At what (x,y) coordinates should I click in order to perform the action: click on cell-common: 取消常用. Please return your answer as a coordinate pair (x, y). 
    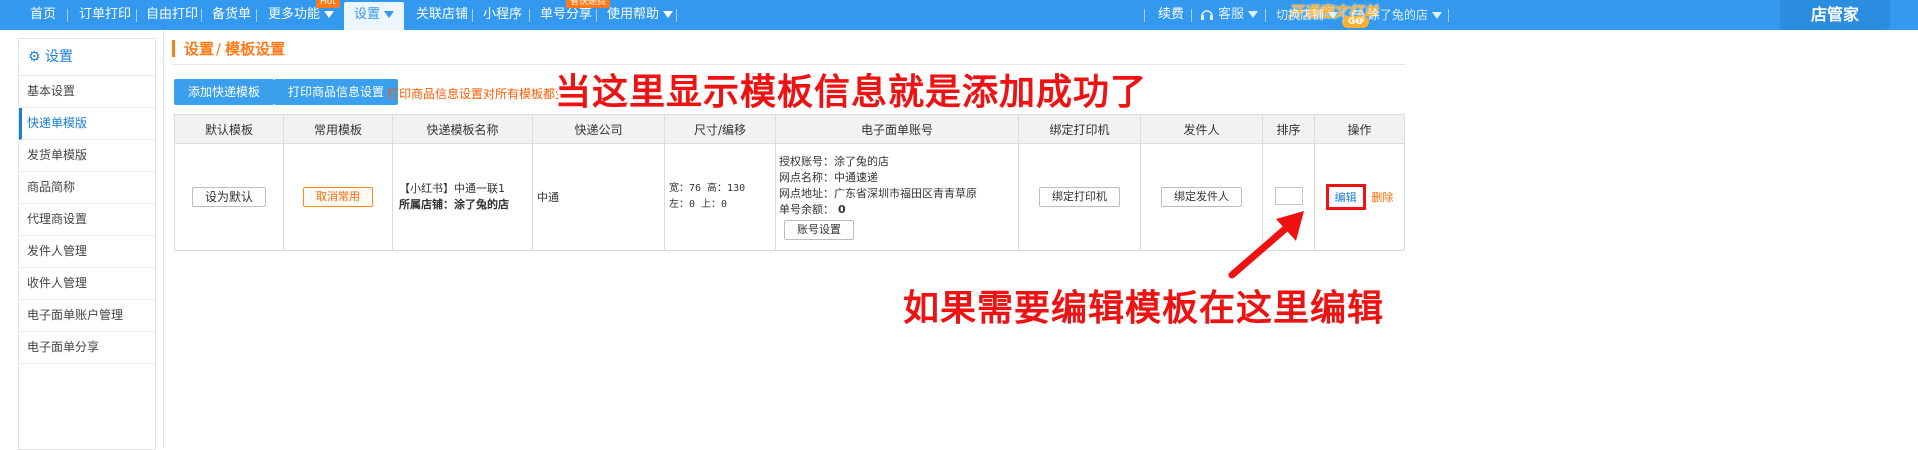
    Looking at the image, I should click on (338, 197).